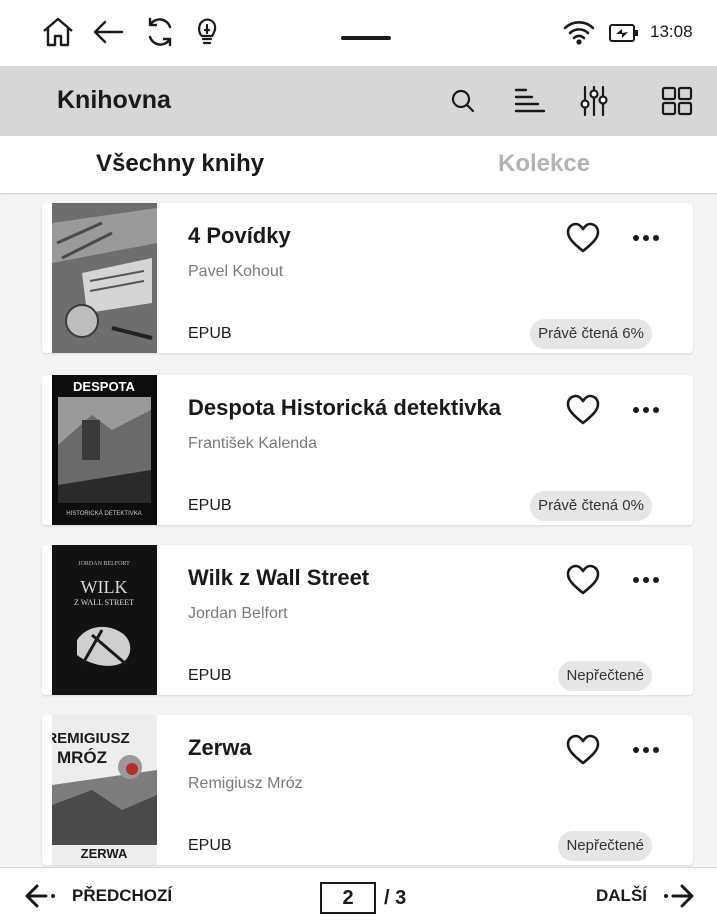 This screenshot has width=717, height=924. Describe the element at coordinates (104, 450) in the screenshot. I see `book-cover: DESPOTA HISTORICKÁ DETEKTIVKA` at that location.